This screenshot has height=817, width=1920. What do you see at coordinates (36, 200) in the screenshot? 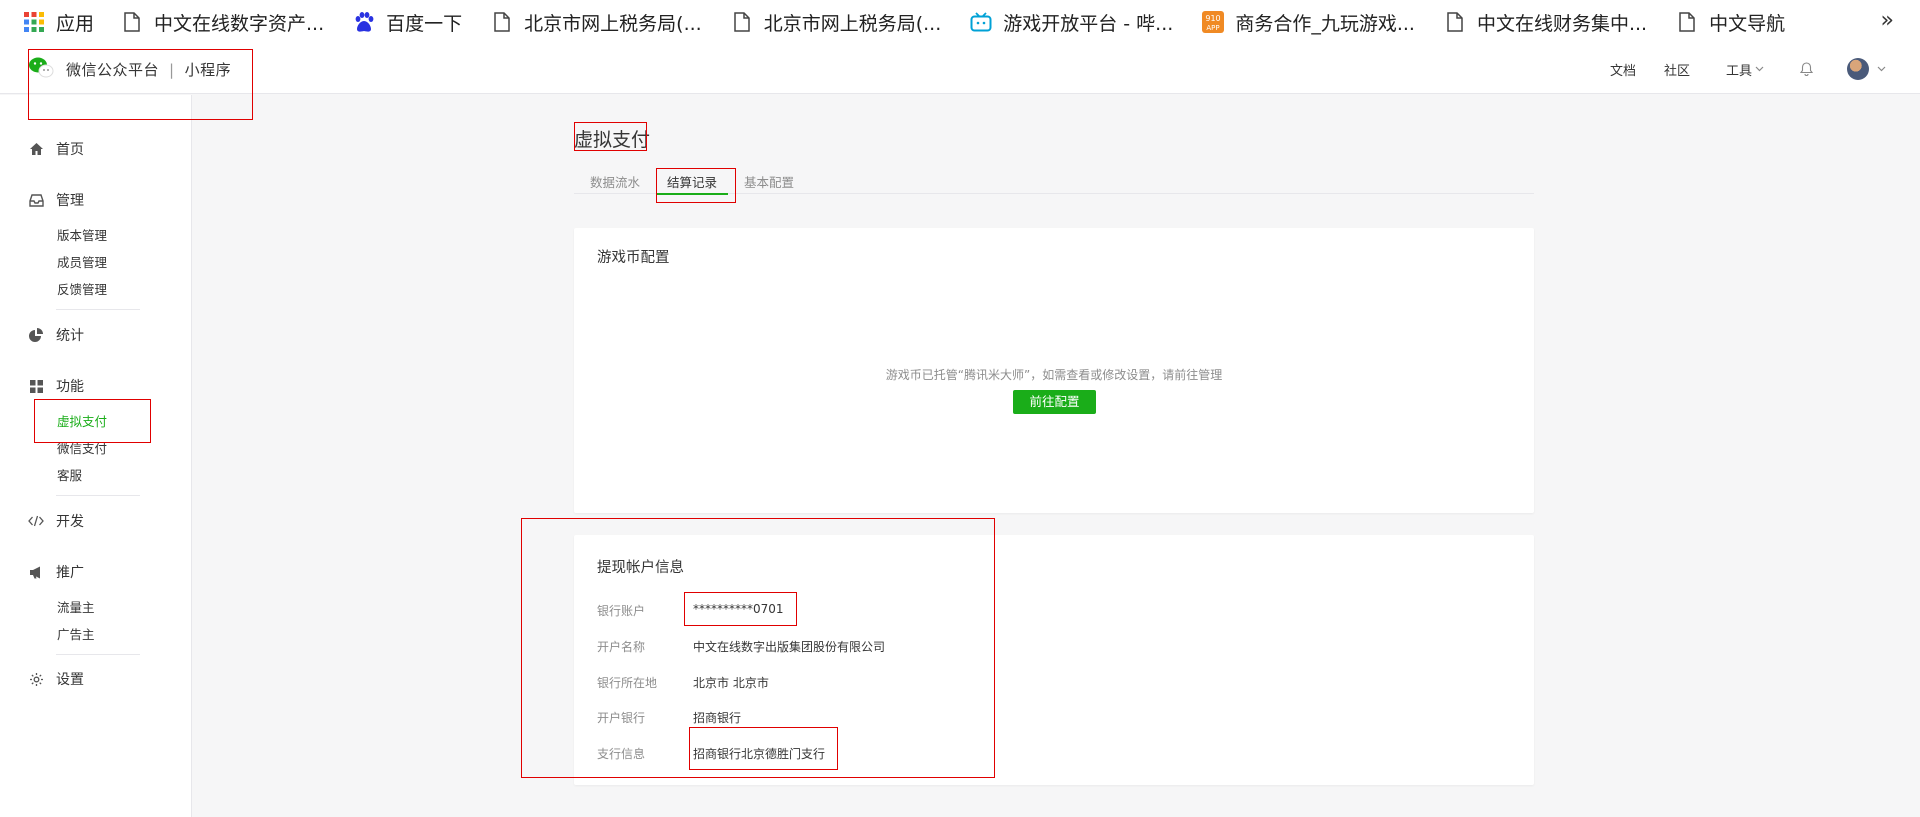
I see `inbox-icon` at bounding box center [36, 200].